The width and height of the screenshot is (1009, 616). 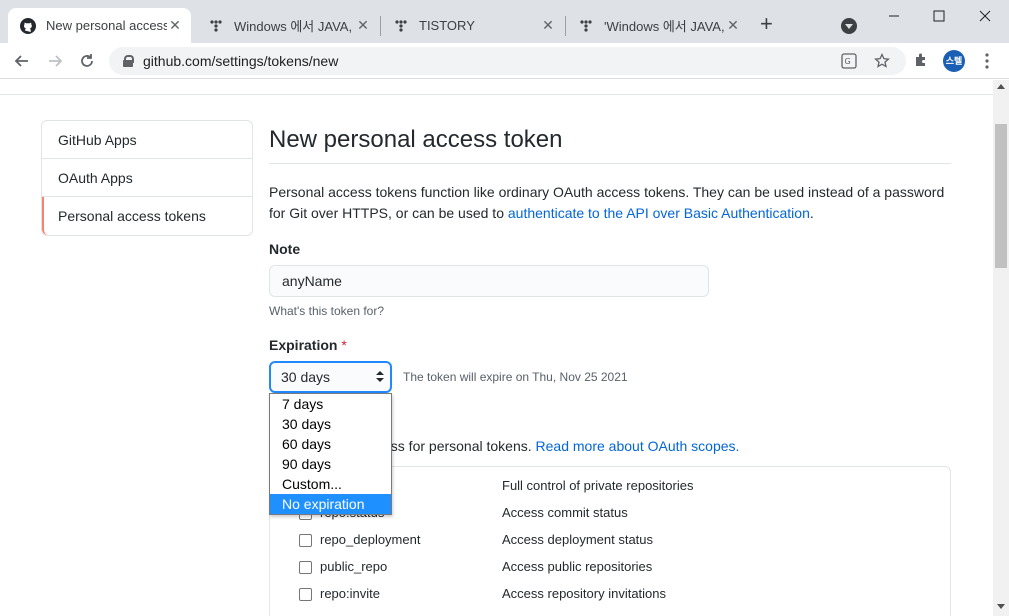 I want to click on sidebar-item-personal-access-tokens: Personal access tokens, so click(x=147, y=216).